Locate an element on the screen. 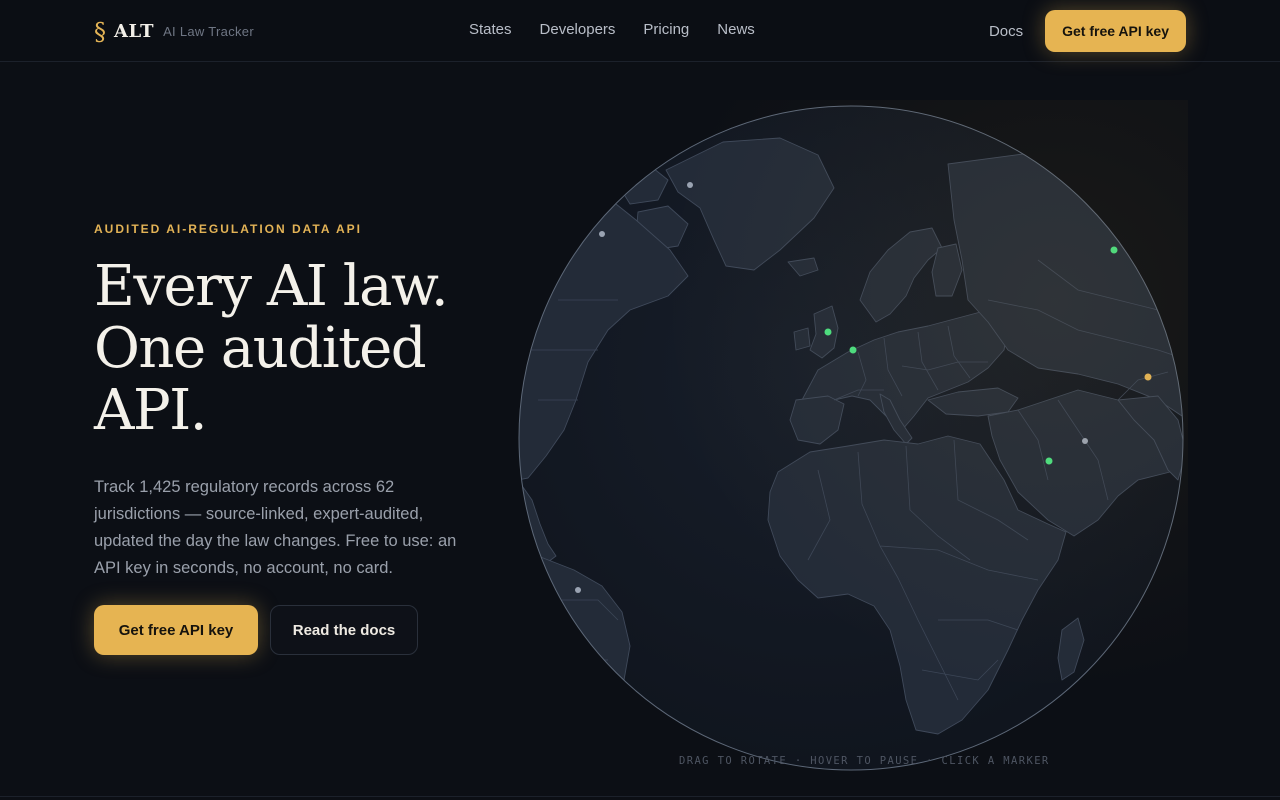  nav-link-states: States is located at coordinates (490, 29).